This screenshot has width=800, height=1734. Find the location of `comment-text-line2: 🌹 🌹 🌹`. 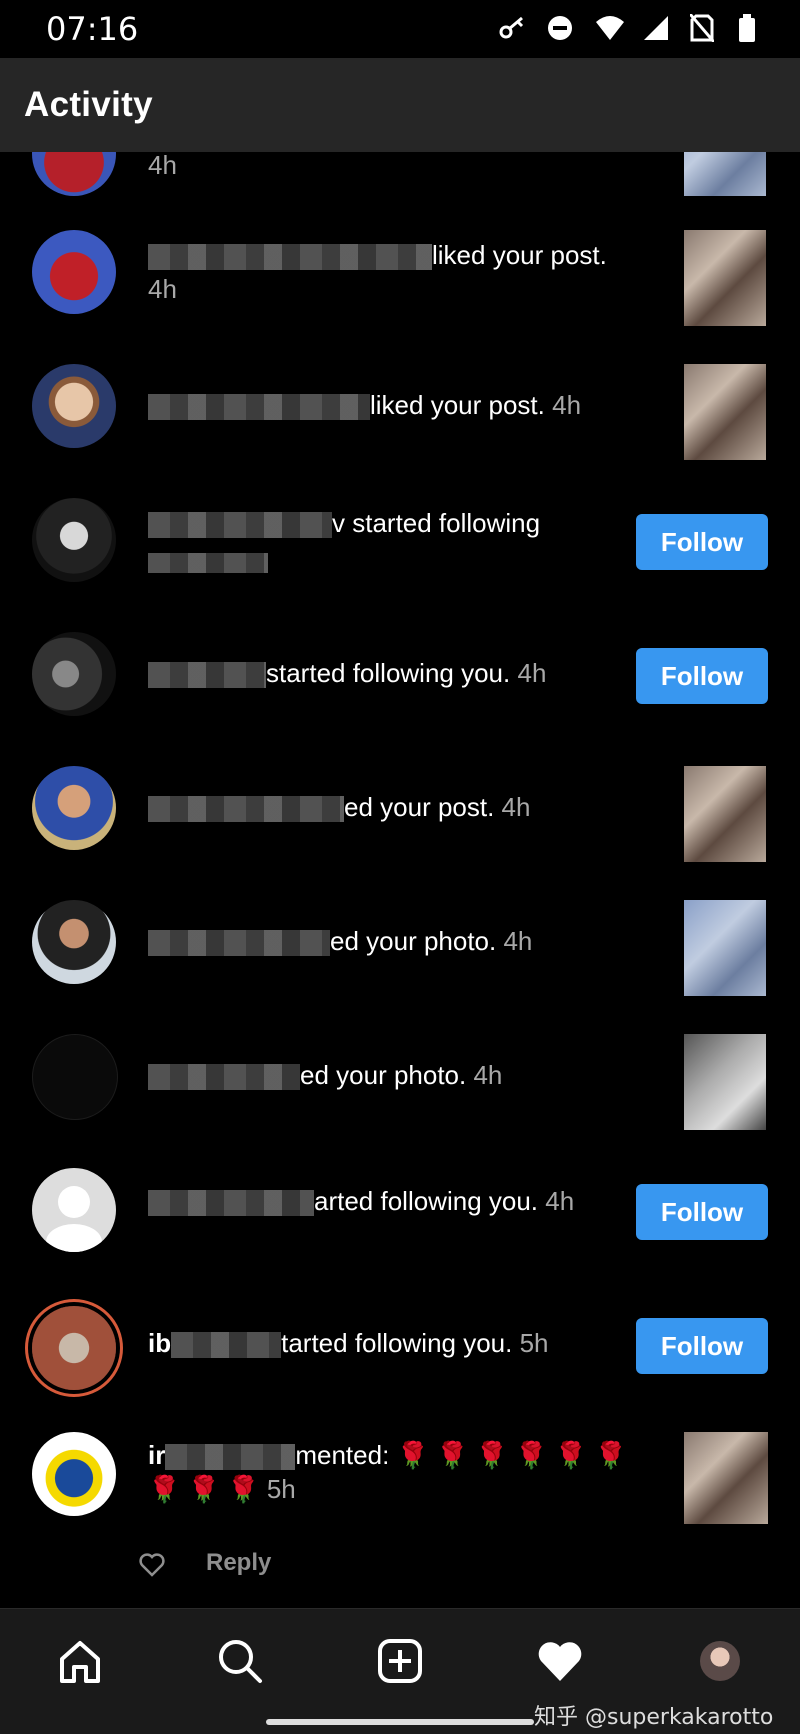

comment-text-line2: 🌹 🌹 🌹 is located at coordinates (204, 1489).